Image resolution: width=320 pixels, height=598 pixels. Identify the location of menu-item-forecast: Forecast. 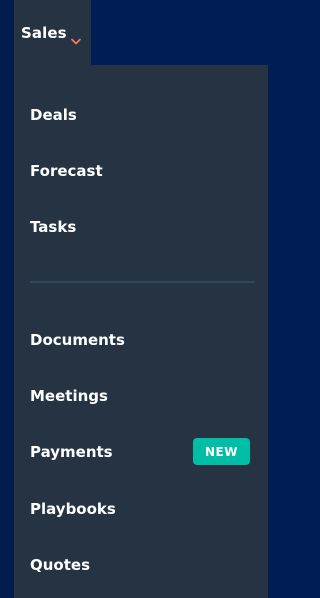
(142, 171).